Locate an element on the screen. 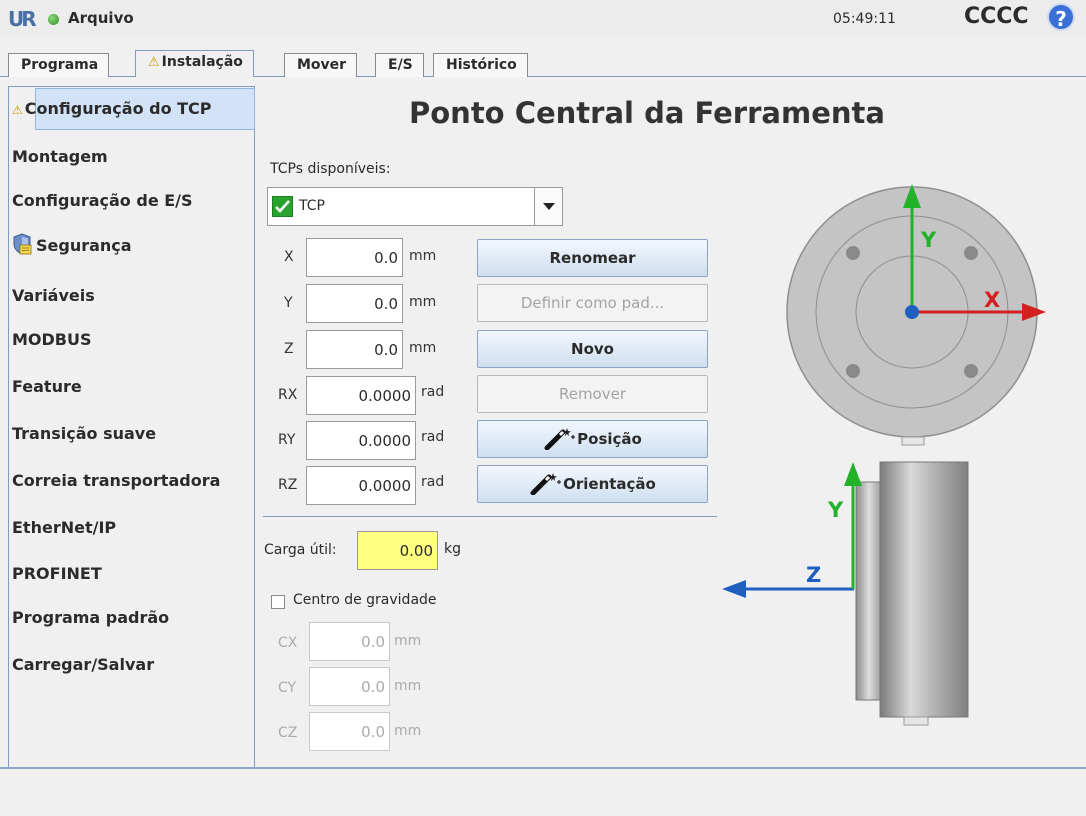 The image size is (1086, 816). tcp-dropdown: TCP is located at coordinates (415, 206).